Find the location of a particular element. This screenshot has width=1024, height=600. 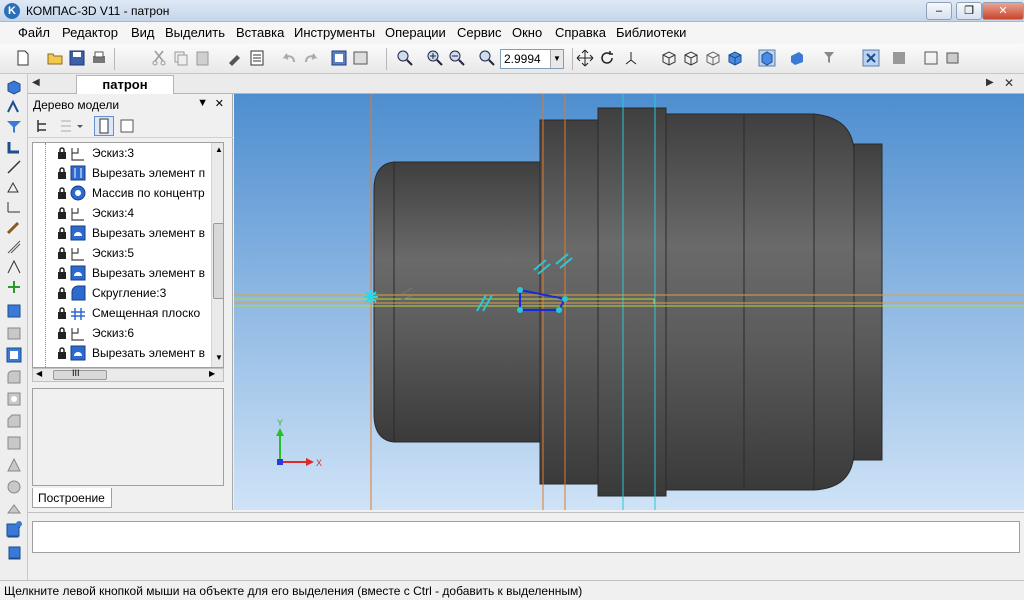

revolve-icon is located at coordinates (14, 333).